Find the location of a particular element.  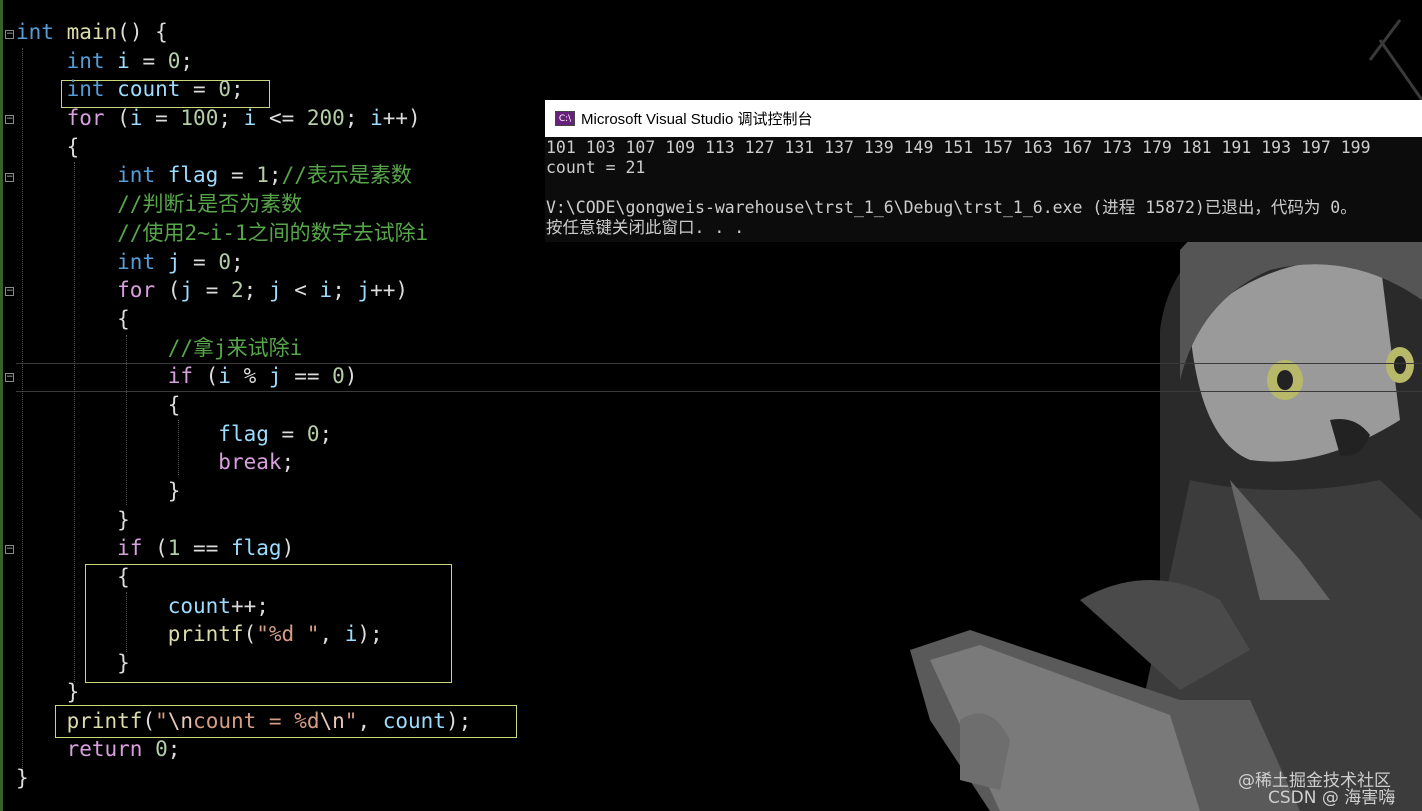

code-line: int count = 0; is located at coordinates (235, 89).